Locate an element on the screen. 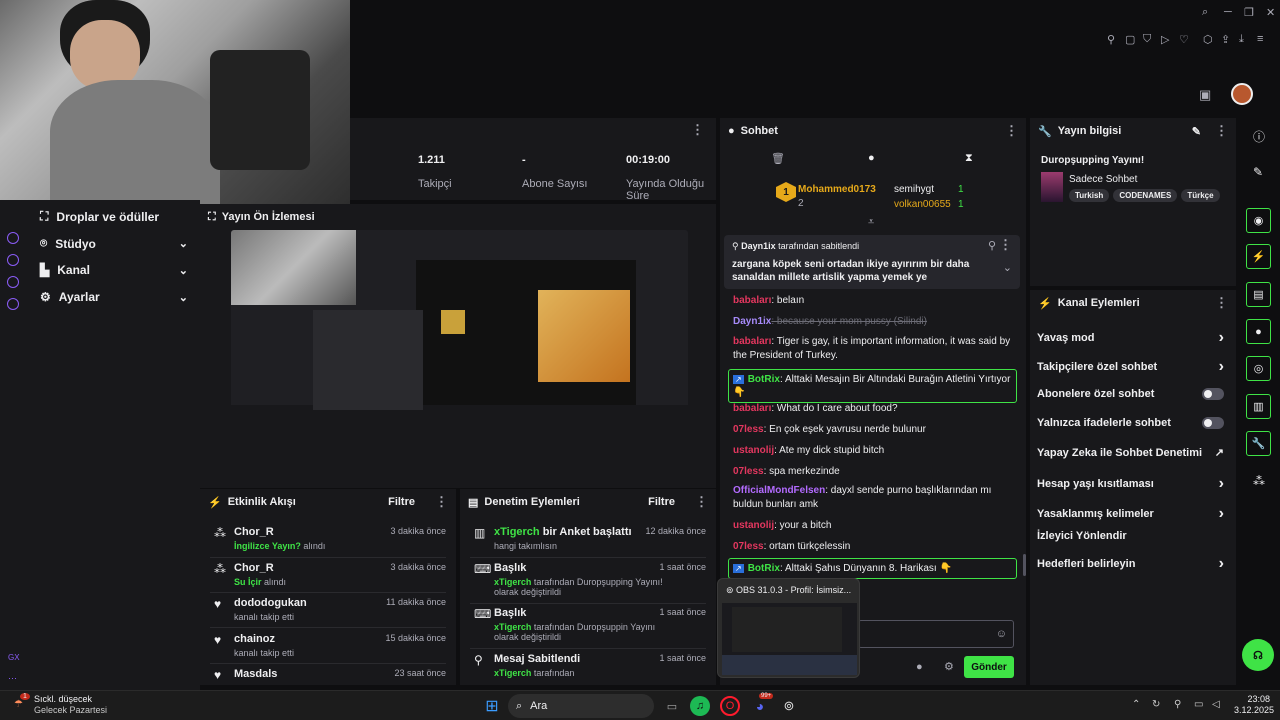  studio-switch-icon: ▣ is located at coordinates (1205, 95).